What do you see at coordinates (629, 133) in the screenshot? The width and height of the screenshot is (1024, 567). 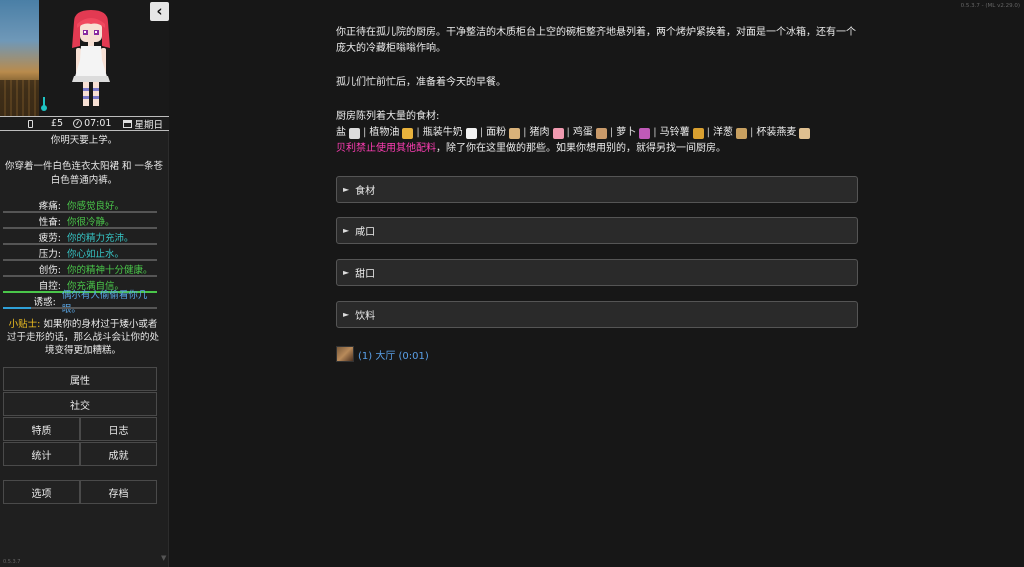 I see `ingredient-item: | 萝卜` at bounding box center [629, 133].